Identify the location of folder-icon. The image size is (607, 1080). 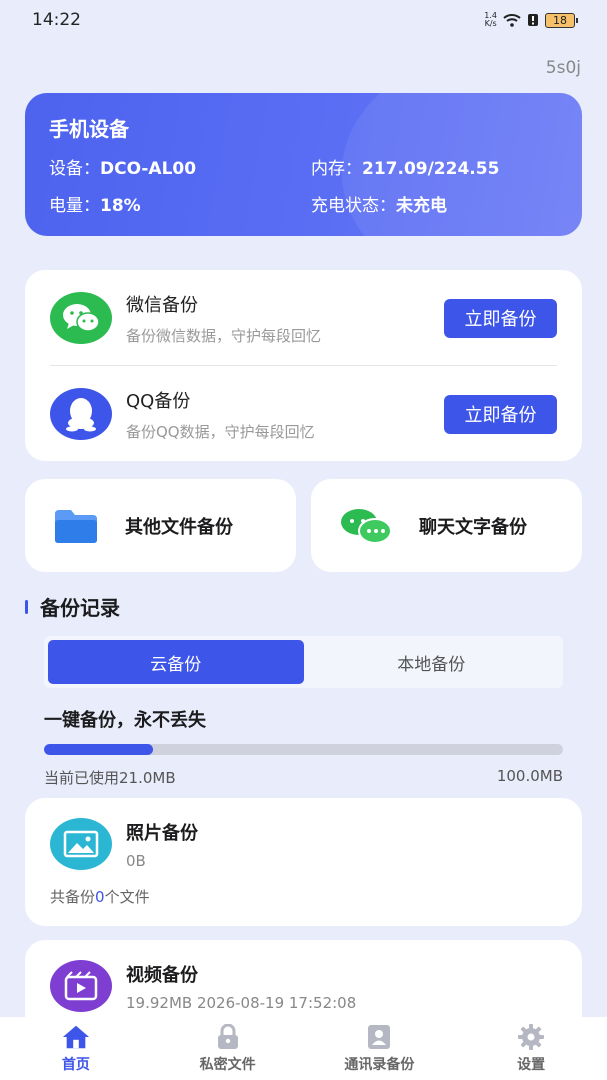
(76, 526).